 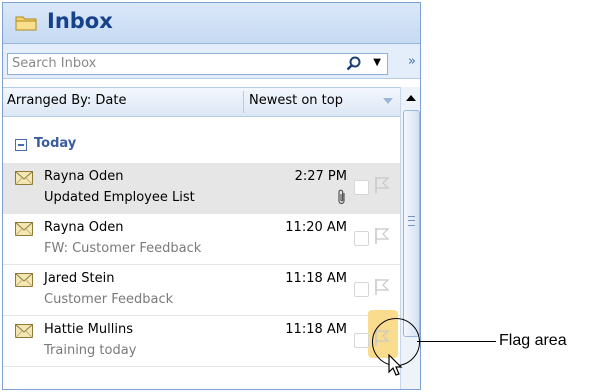 What do you see at coordinates (26, 23) in the screenshot?
I see `folder-icon` at bounding box center [26, 23].